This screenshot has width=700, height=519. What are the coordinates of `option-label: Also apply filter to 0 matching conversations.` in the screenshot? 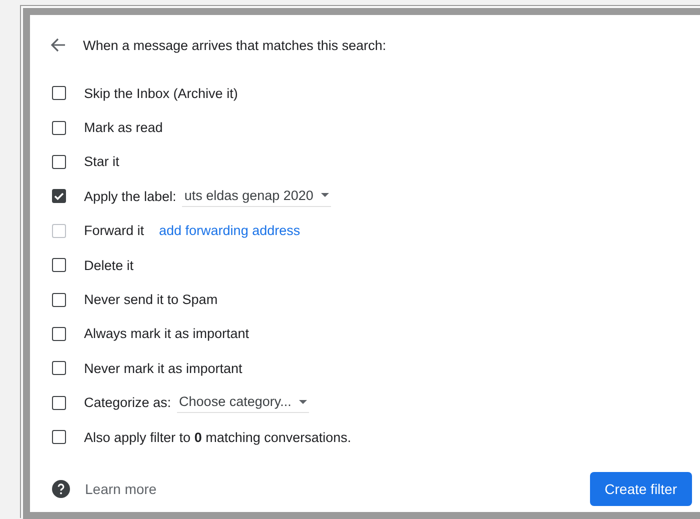 It's located at (218, 437).